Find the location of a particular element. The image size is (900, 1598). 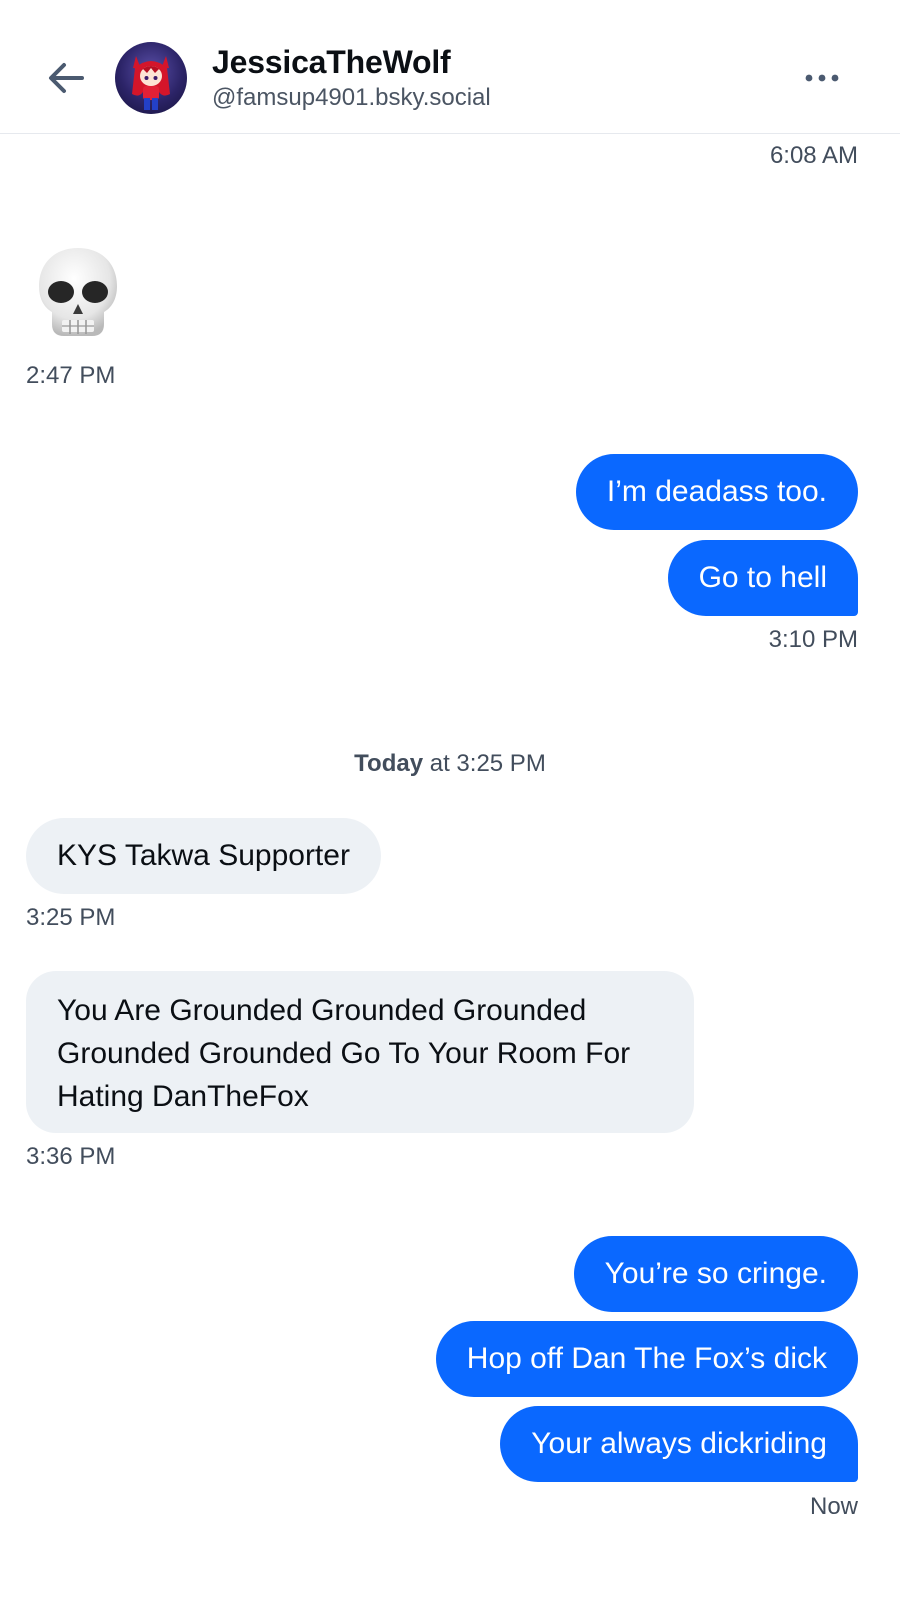

day-separator: Today at 3:25 PM is located at coordinates (450, 764).